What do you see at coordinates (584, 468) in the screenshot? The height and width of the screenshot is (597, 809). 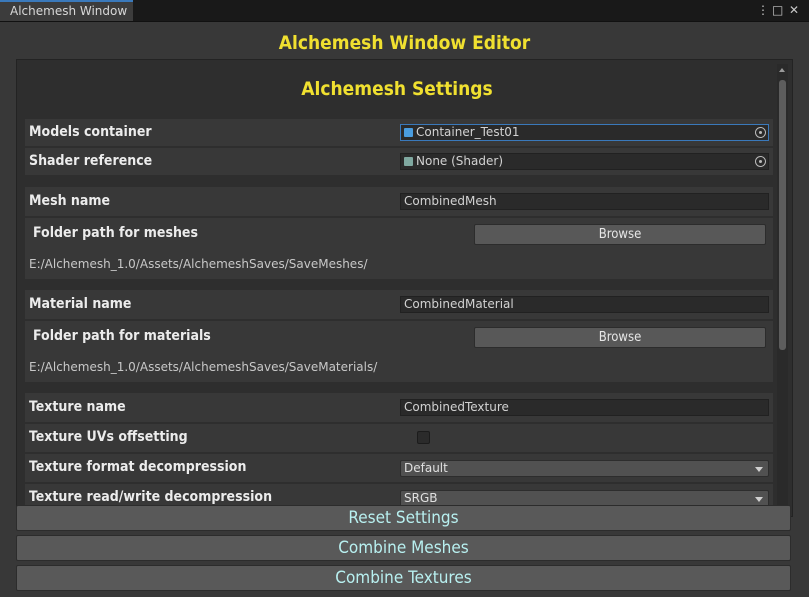 I see `format-decompression-dropdown: Default` at bounding box center [584, 468].